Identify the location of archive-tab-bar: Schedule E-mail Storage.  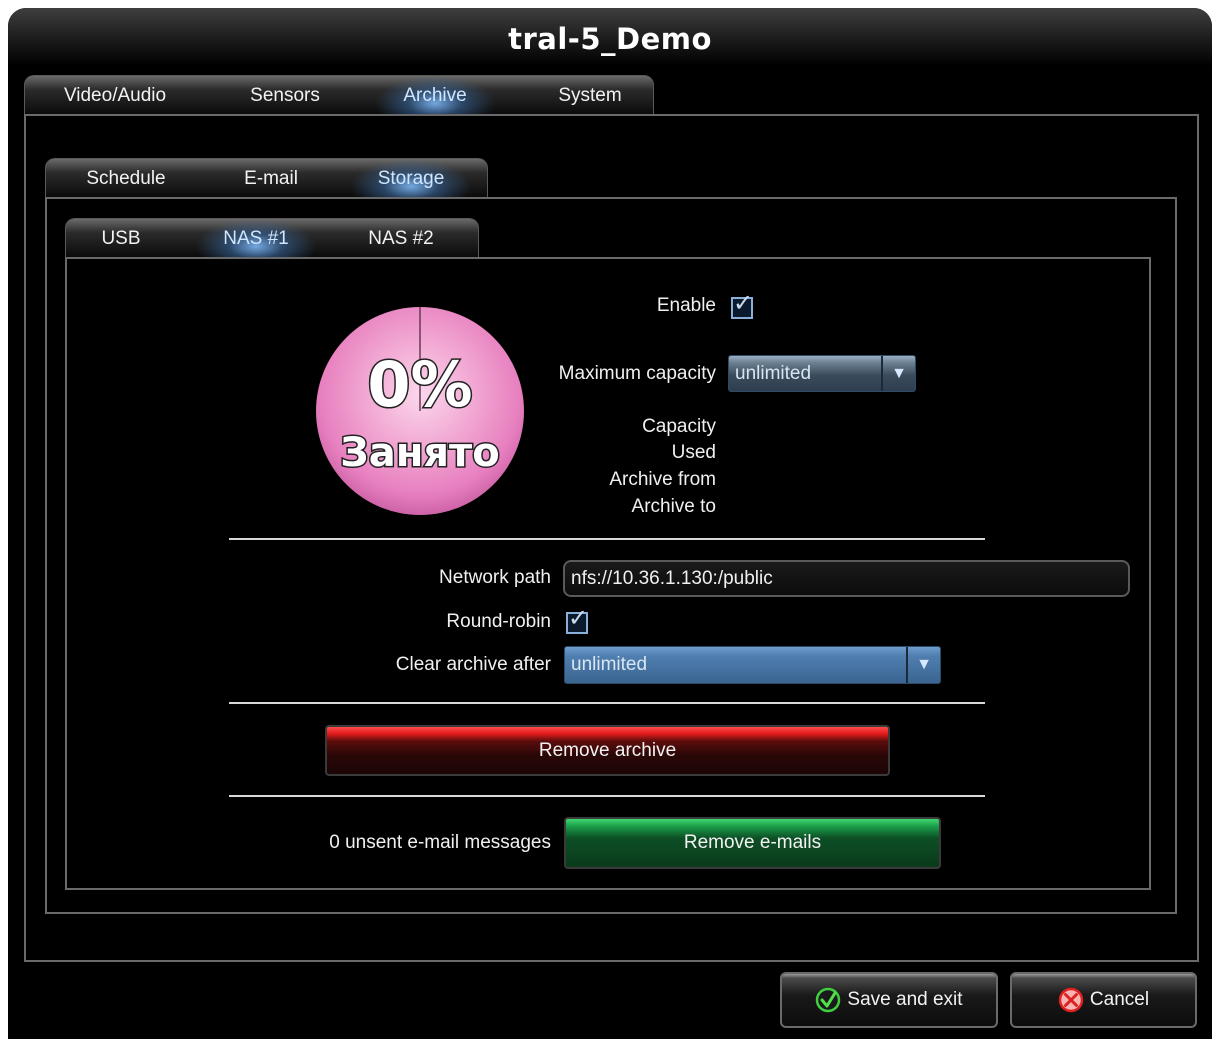
(266, 178).